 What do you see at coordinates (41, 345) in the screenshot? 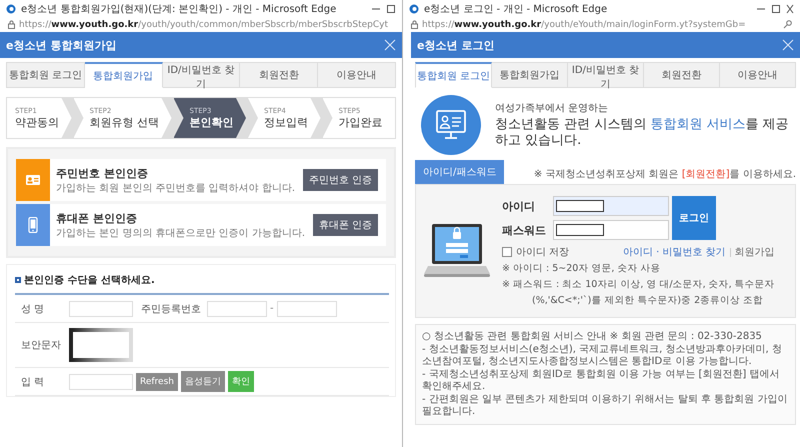
I see `field-label: 보안문자` at bounding box center [41, 345].